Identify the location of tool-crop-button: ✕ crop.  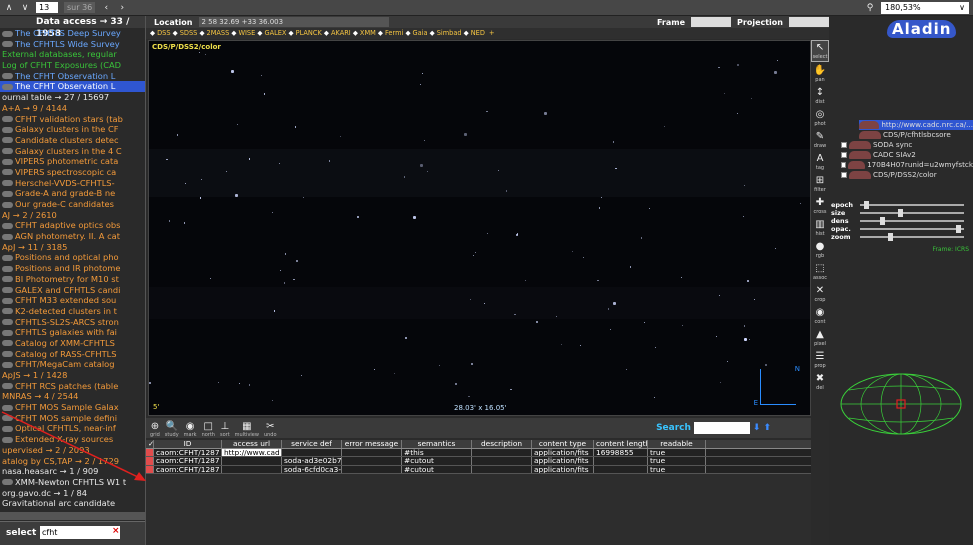
(820, 293).